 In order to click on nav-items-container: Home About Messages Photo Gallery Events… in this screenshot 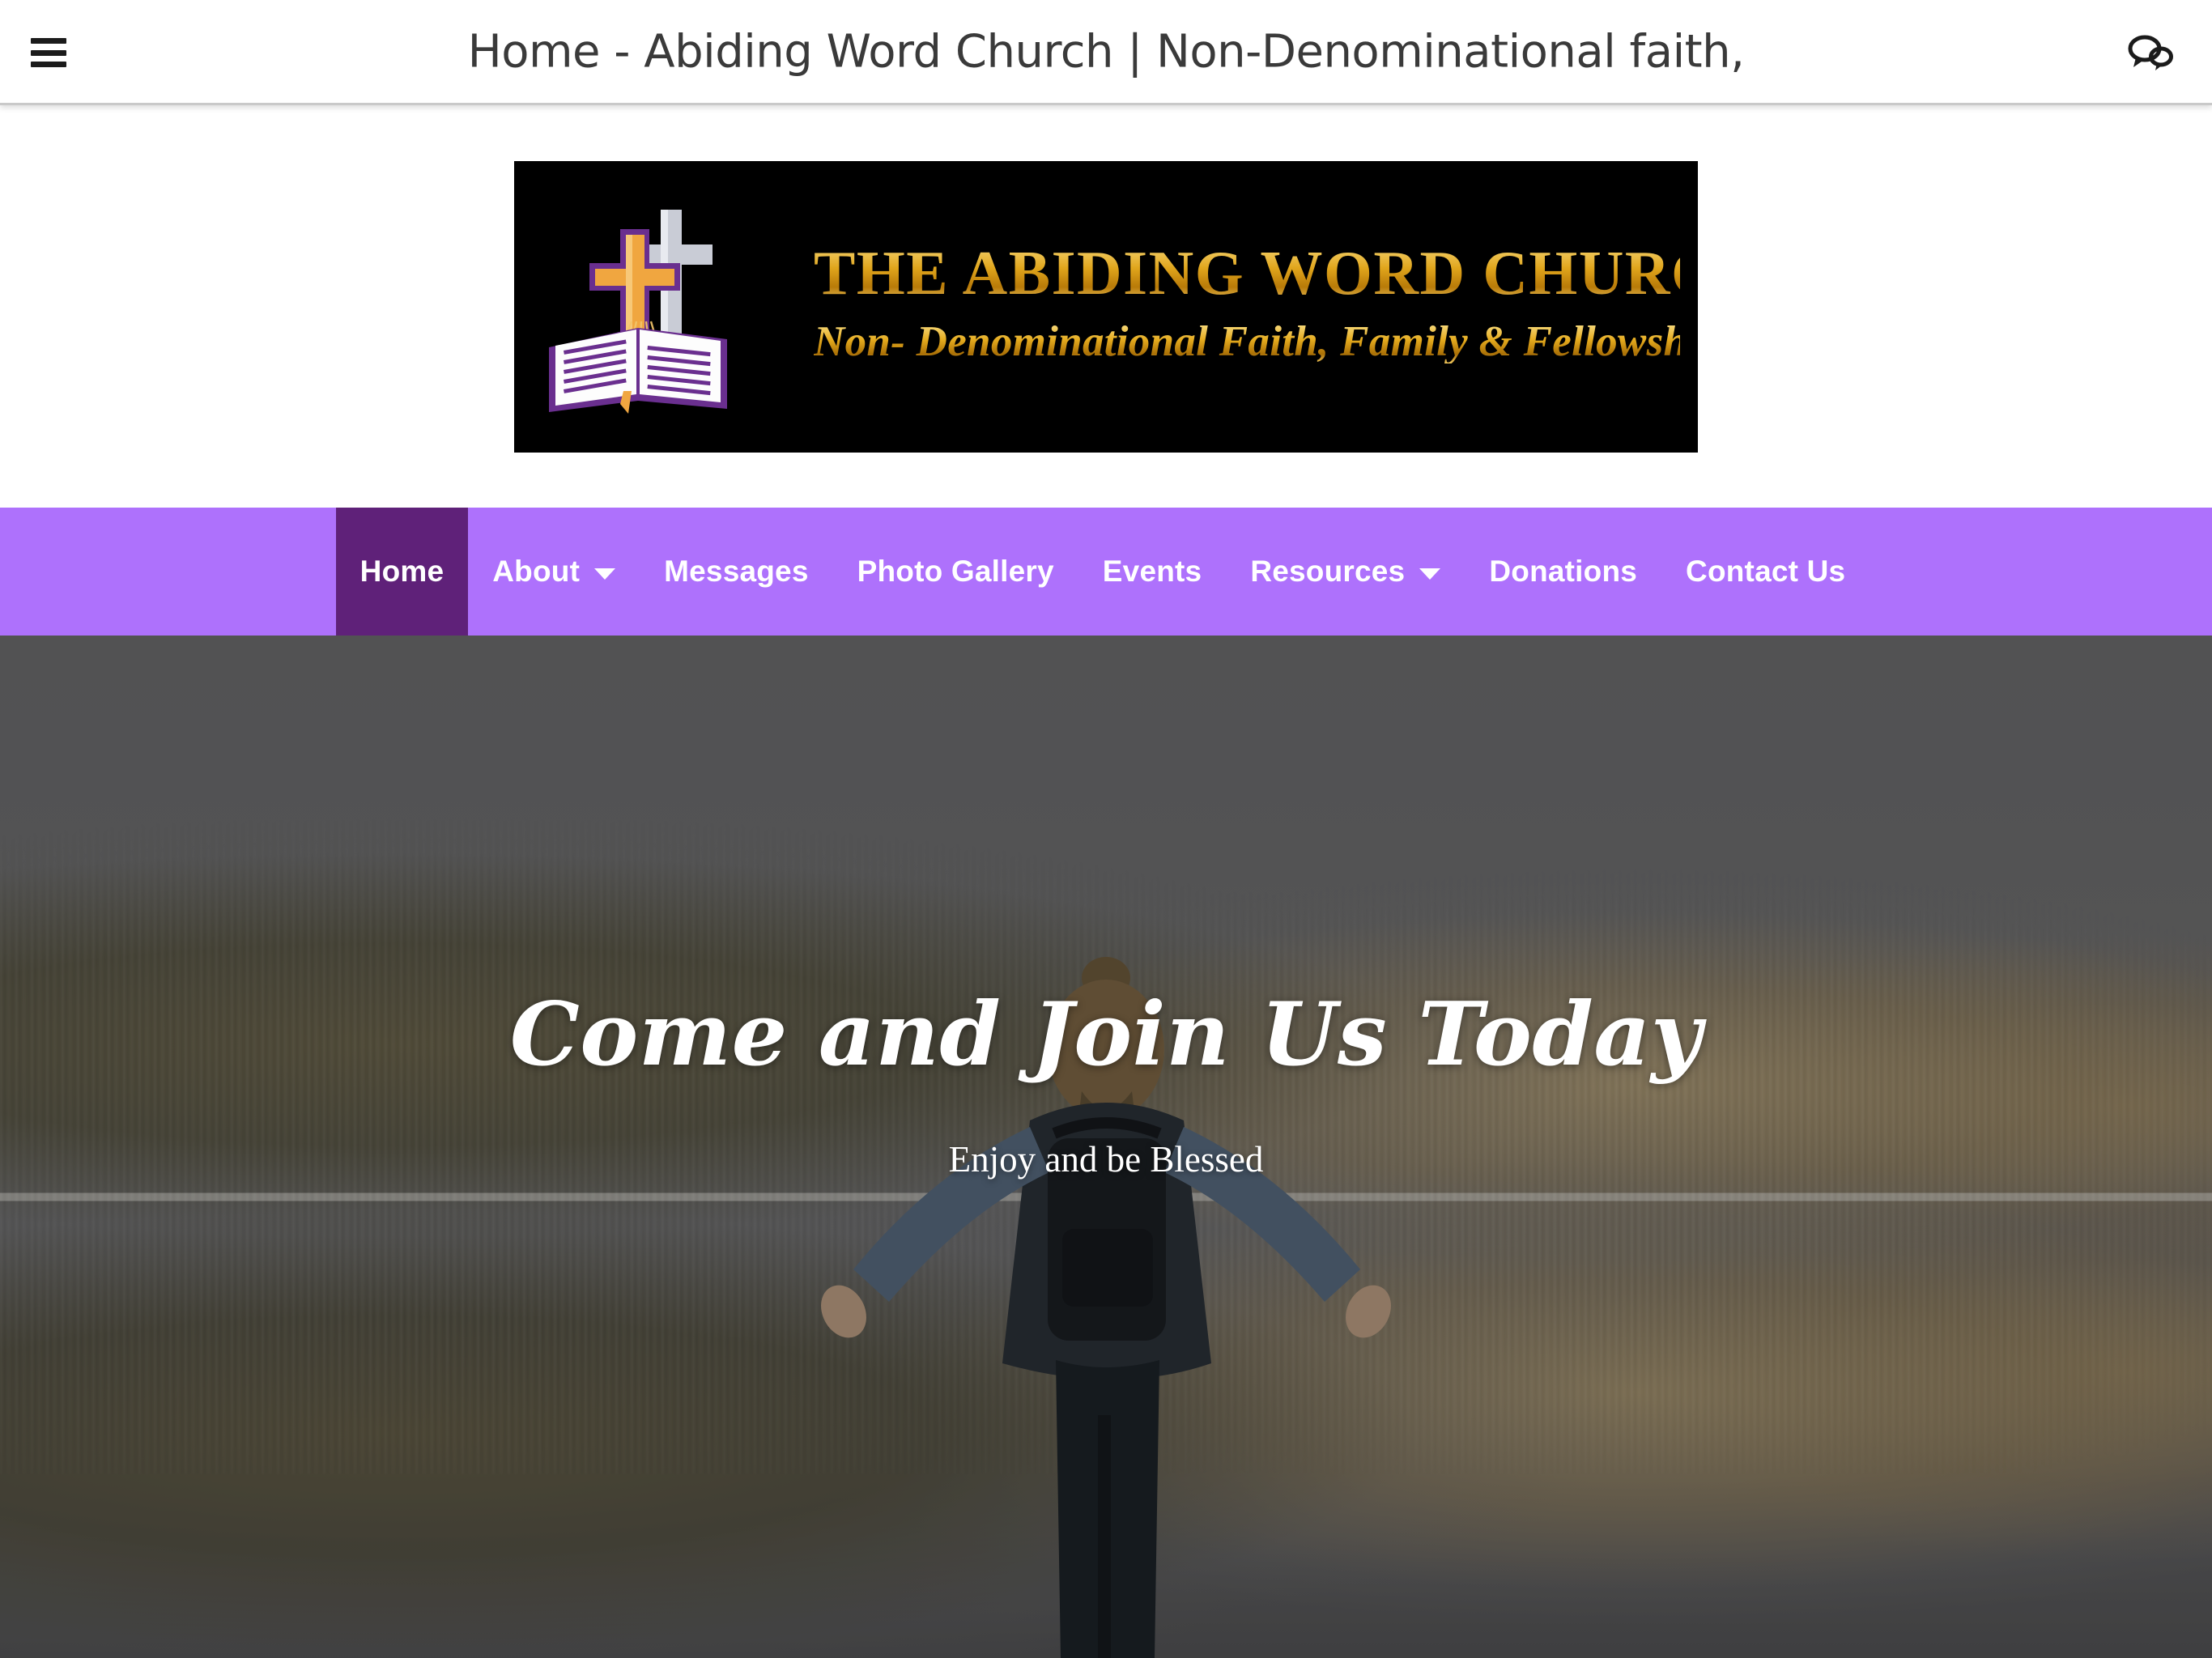, I will do `click(1103, 572)`.